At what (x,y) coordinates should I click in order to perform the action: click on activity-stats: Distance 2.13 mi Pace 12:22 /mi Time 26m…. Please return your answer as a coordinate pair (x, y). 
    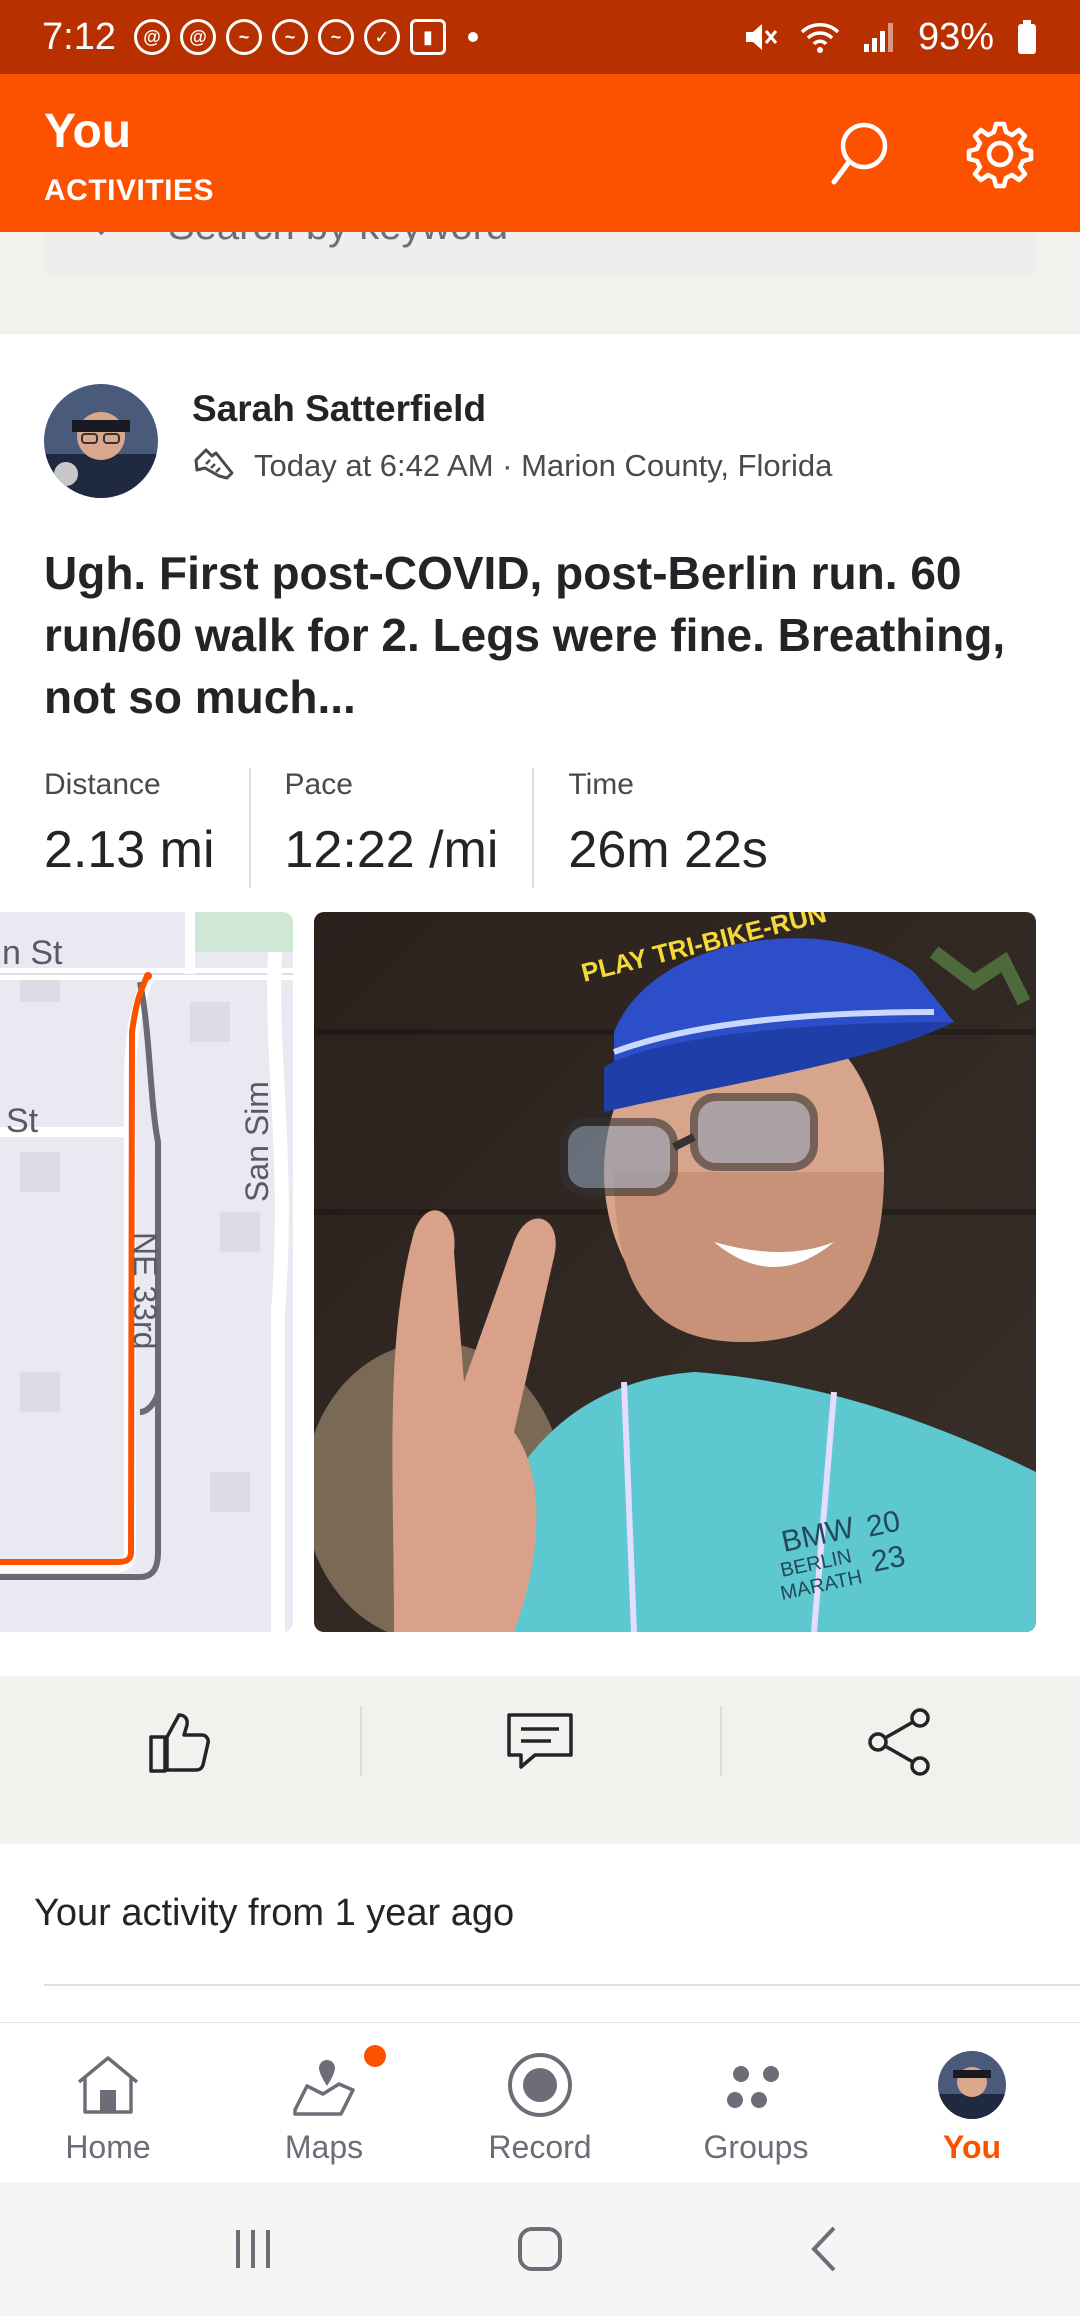
    Looking at the image, I should click on (423, 828).